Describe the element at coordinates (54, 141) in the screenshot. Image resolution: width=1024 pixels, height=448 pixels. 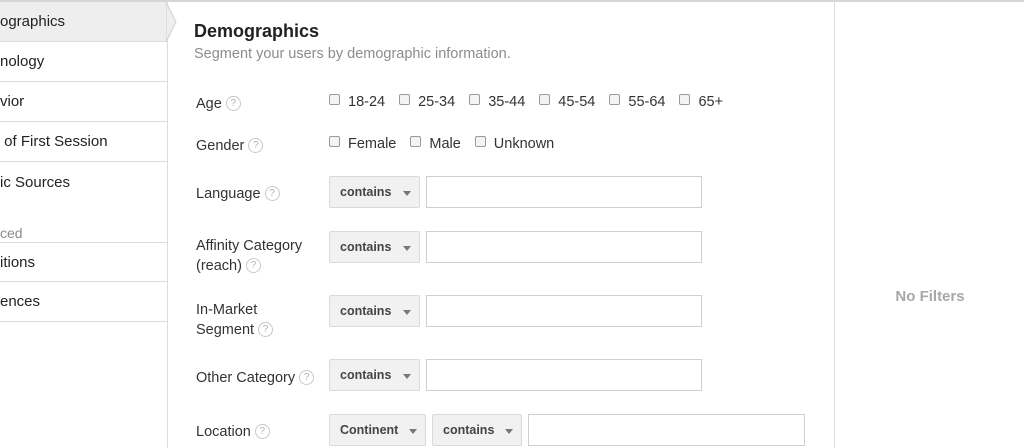
I see `sidebar-item-label: of First Session` at that location.